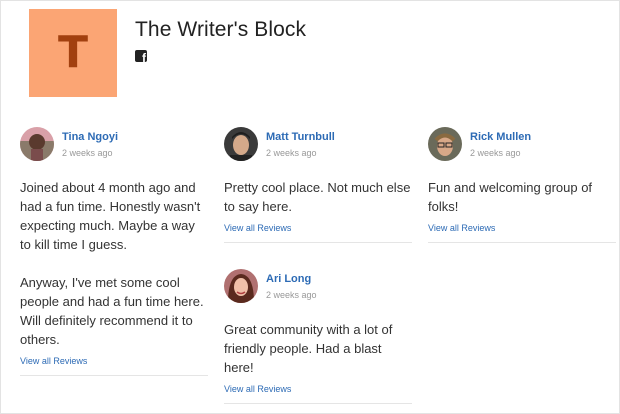 The width and height of the screenshot is (620, 414). What do you see at coordinates (318, 145) in the screenshot?
I see `review-header: Matt Turnbull 2 weeks ago` at bounding box center [318, 145].